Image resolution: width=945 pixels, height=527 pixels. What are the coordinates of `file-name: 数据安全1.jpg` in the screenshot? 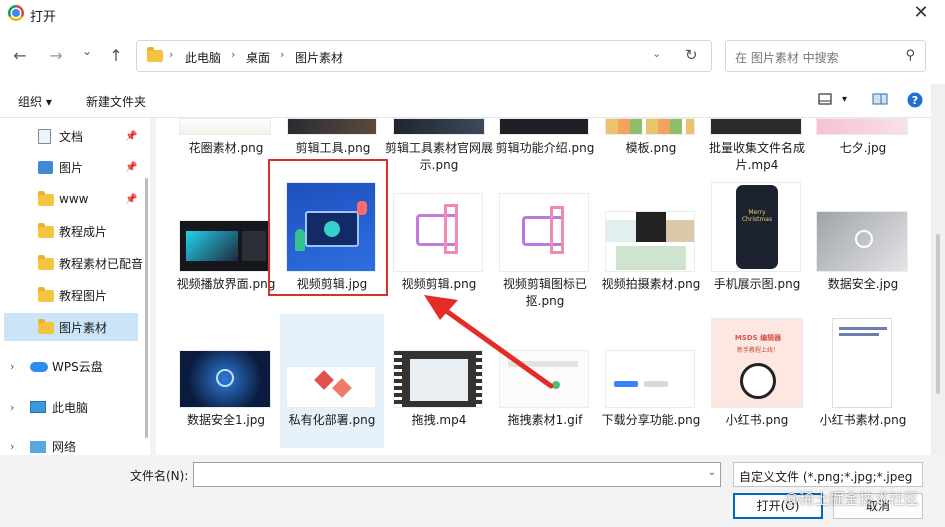 It's located at (226, 420).